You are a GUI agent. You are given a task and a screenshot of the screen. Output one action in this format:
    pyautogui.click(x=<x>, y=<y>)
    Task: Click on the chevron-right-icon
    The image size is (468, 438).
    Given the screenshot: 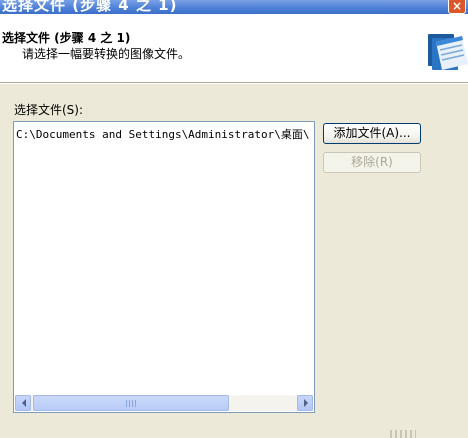 What is the action you would take?
    pyautogui.click(x=306, y=403)
    